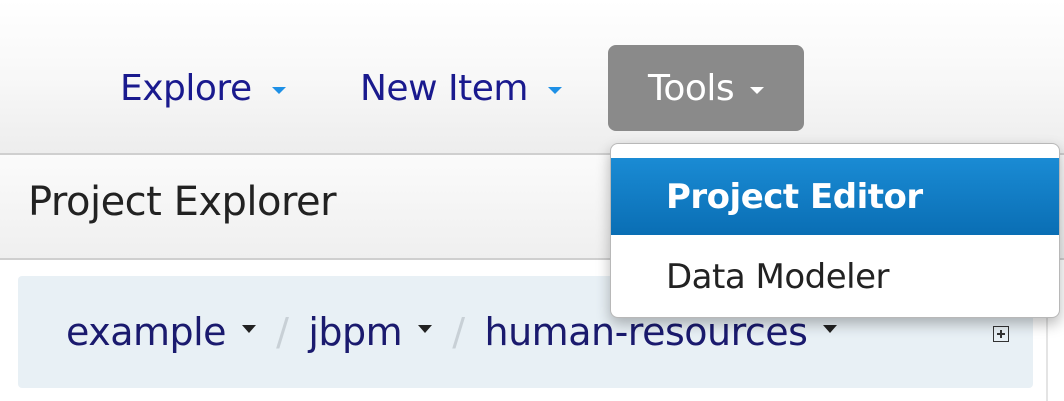 This screenshot has width=1064, height=401. I want to click on breadcrumb-item-label: jbpm, so click(355, 332).